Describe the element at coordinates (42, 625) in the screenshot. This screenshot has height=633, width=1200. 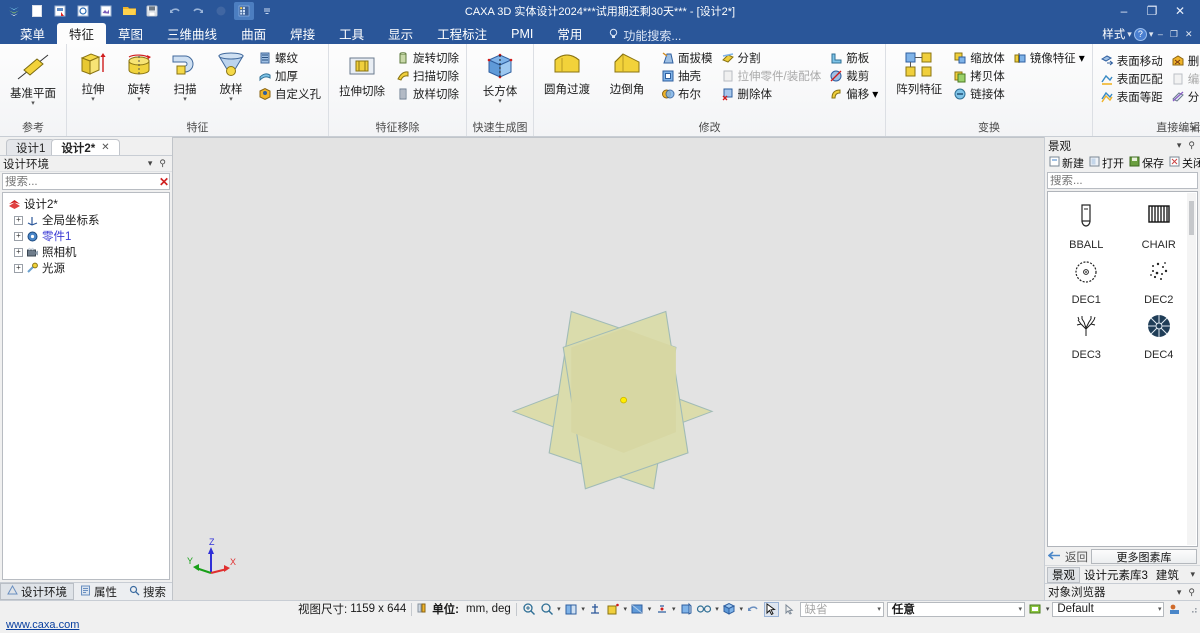
I see `caxa-website-link: www.caxa.com` at that location.